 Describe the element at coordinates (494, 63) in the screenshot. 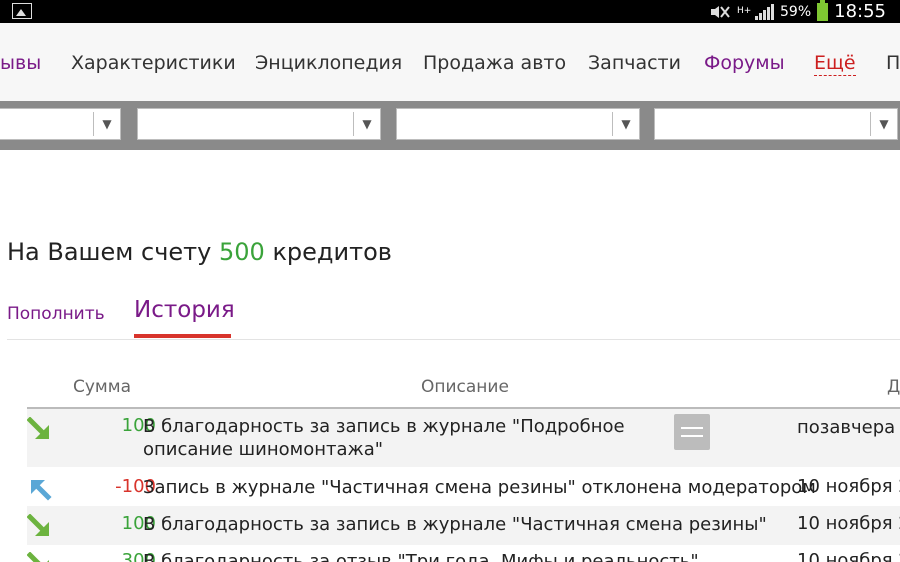

I see `nav-item-car-sale: Продажа авто` at that location.